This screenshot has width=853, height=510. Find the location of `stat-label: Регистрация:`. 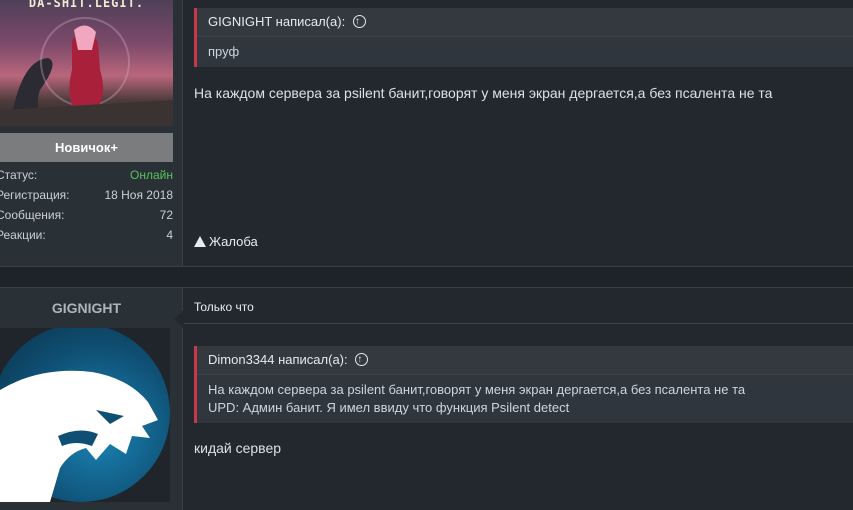

stat-label: Регистрация: is located at coordinates (35, 195).